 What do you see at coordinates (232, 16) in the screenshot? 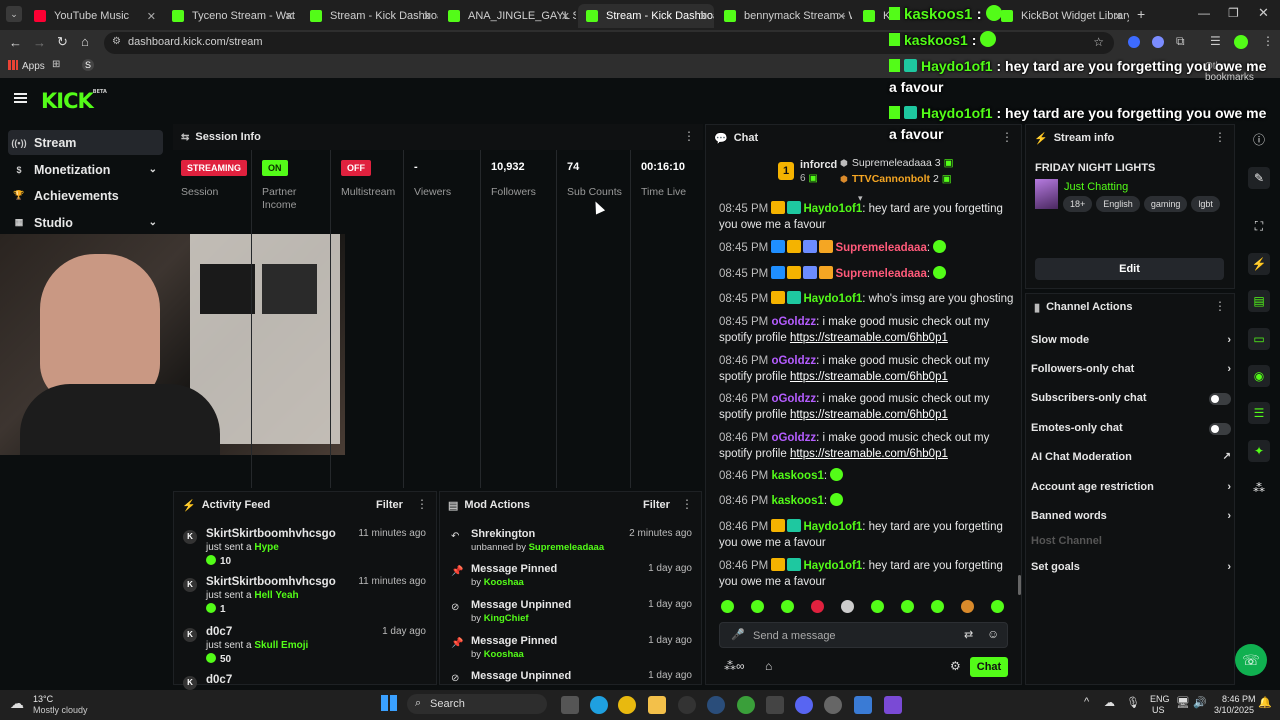
I see `browser-tab: Tyceno Stream - Wat ✕` at bounding box center [232, 16].